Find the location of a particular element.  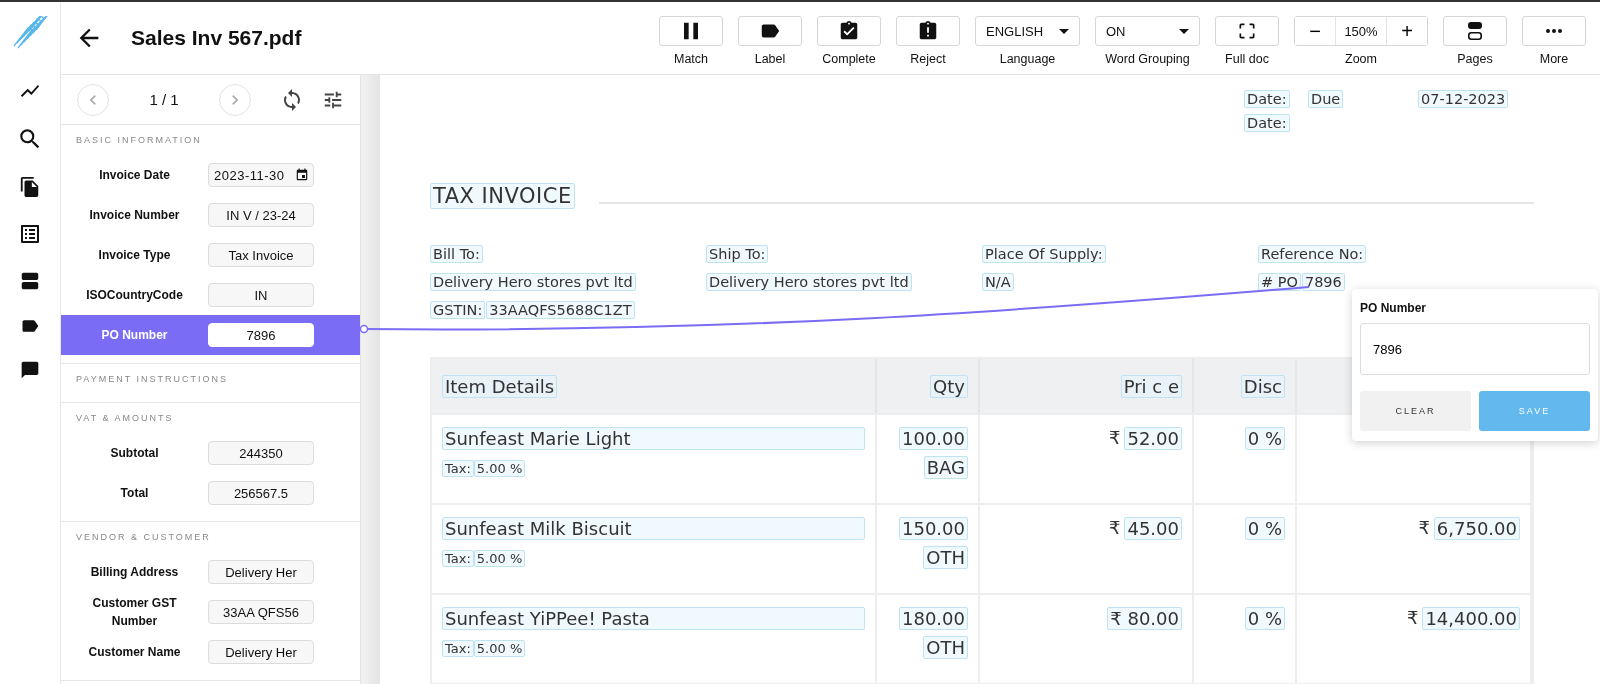

invoice-title: TAX INVOICE is located at coordinates (502, 196).